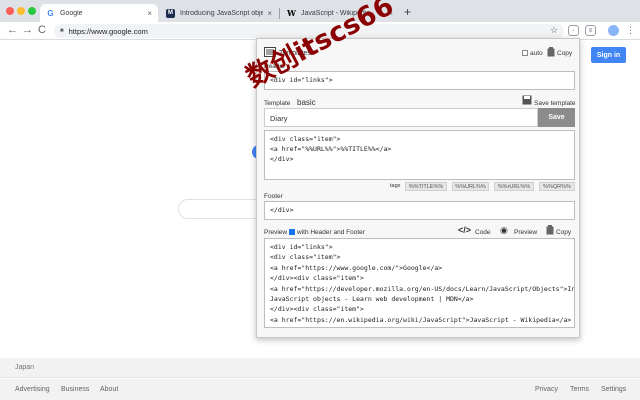 This screenshot has width=640, height=400. What do you see at coordinates (62, 31) in the screenshot?
I see `lock-icon: ■` at bounding box center [62, 31].